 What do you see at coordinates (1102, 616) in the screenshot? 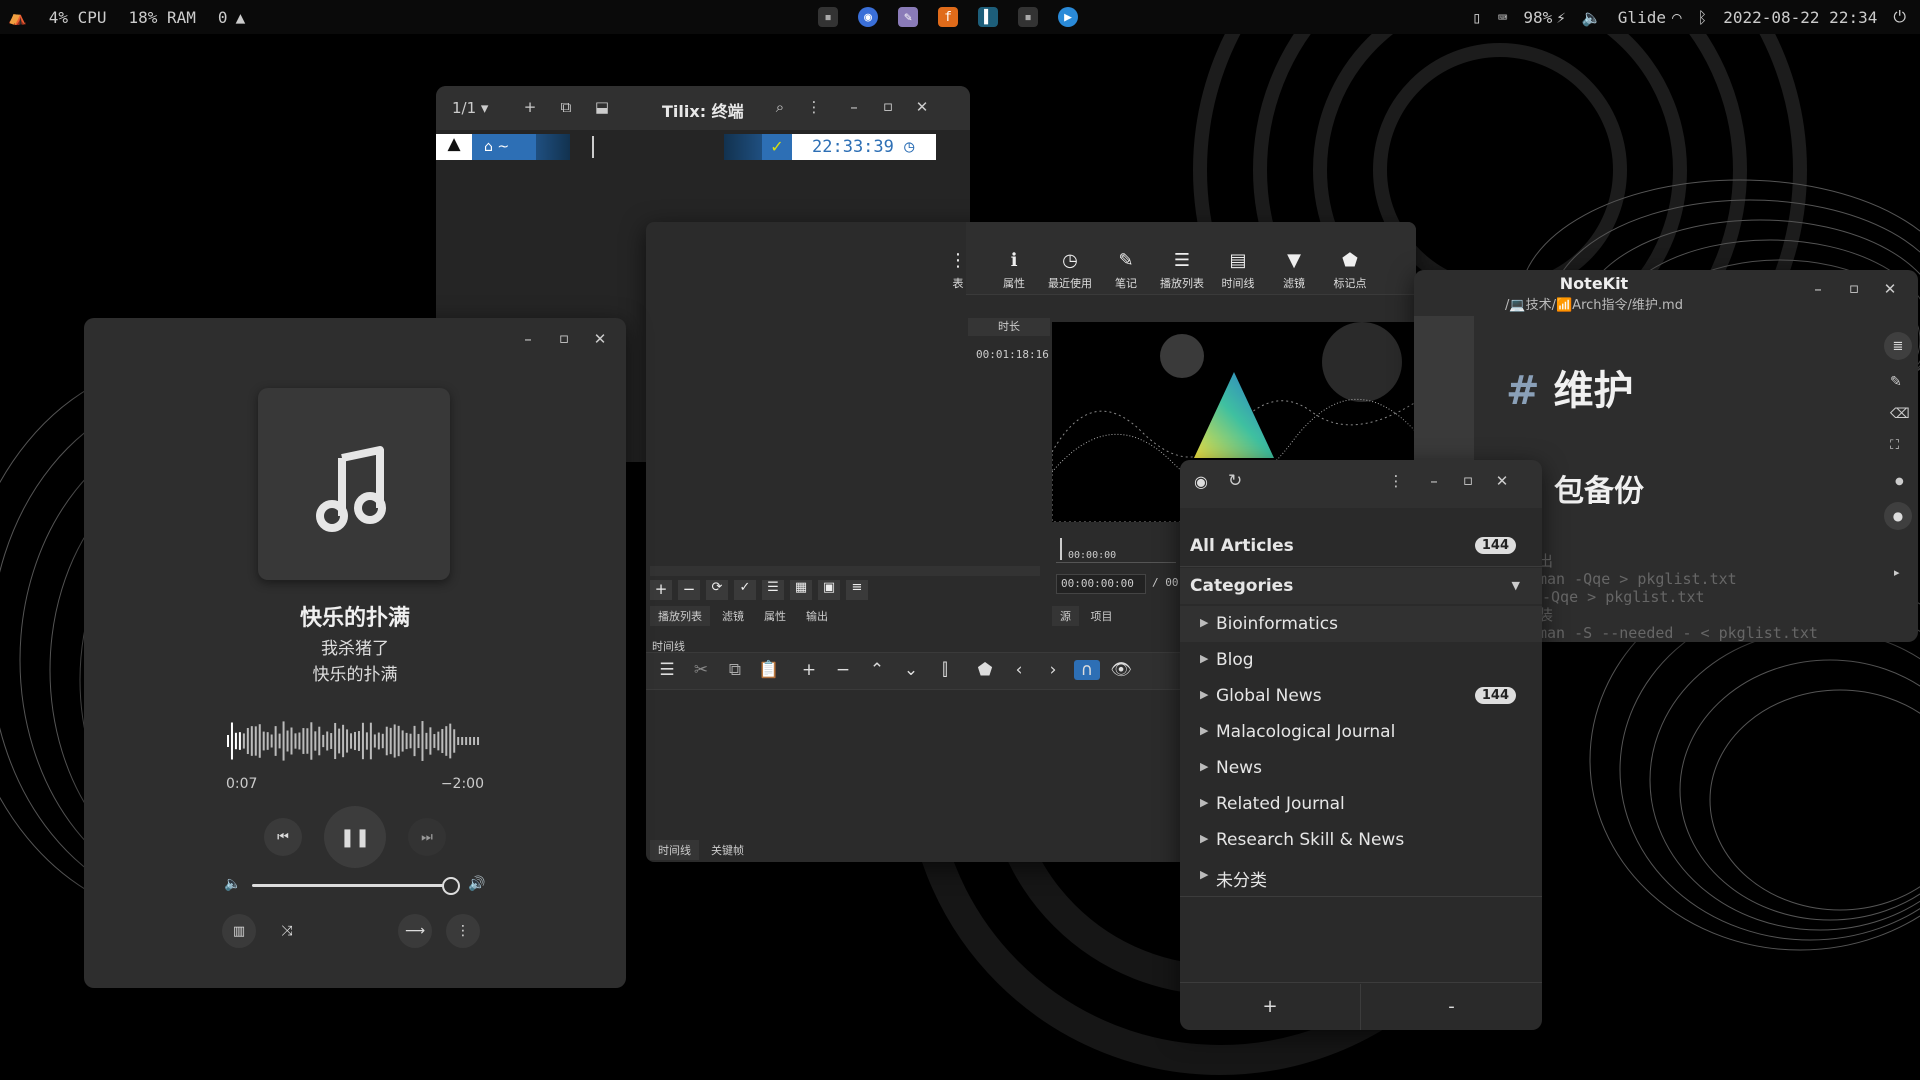
I see `tab-project: 项目` at bounding box center [1102, 616].